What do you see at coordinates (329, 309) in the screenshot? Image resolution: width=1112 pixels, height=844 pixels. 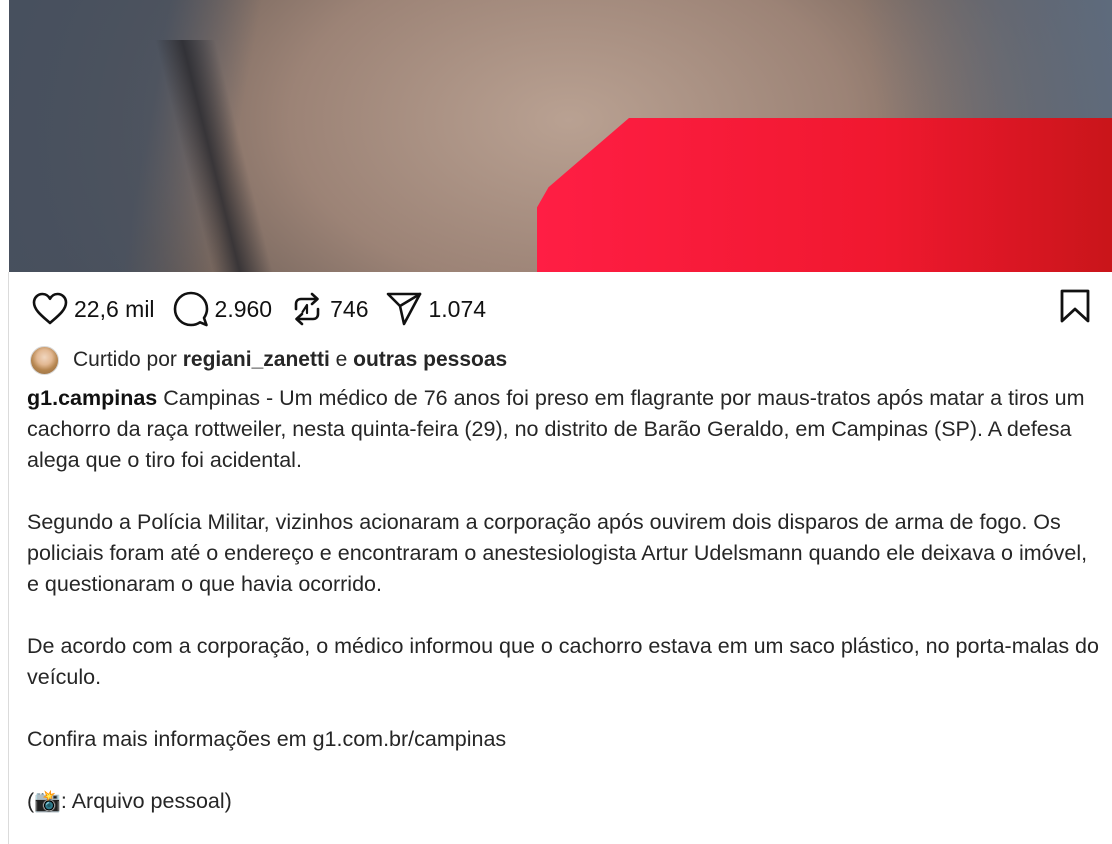 I see `repost-button: 746` at bounding box center [329, 309].